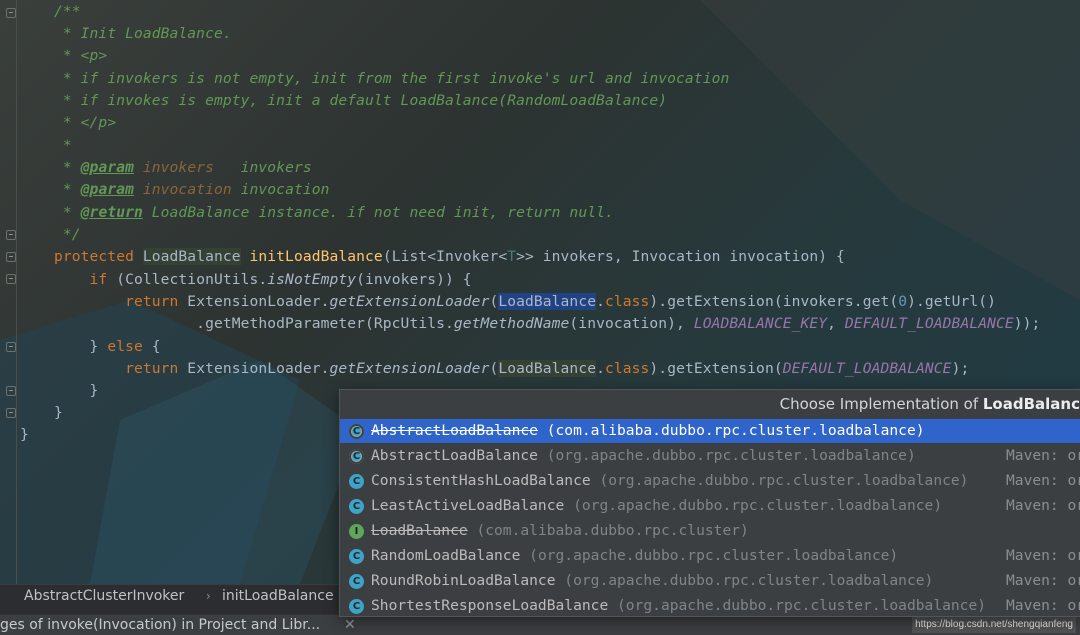 The width and height of the screenshot is (1080, 635). What do you see at coordinates (356, 531) in the screenshot?
I see `interface-icon: I` at bounding box center [356, 531].